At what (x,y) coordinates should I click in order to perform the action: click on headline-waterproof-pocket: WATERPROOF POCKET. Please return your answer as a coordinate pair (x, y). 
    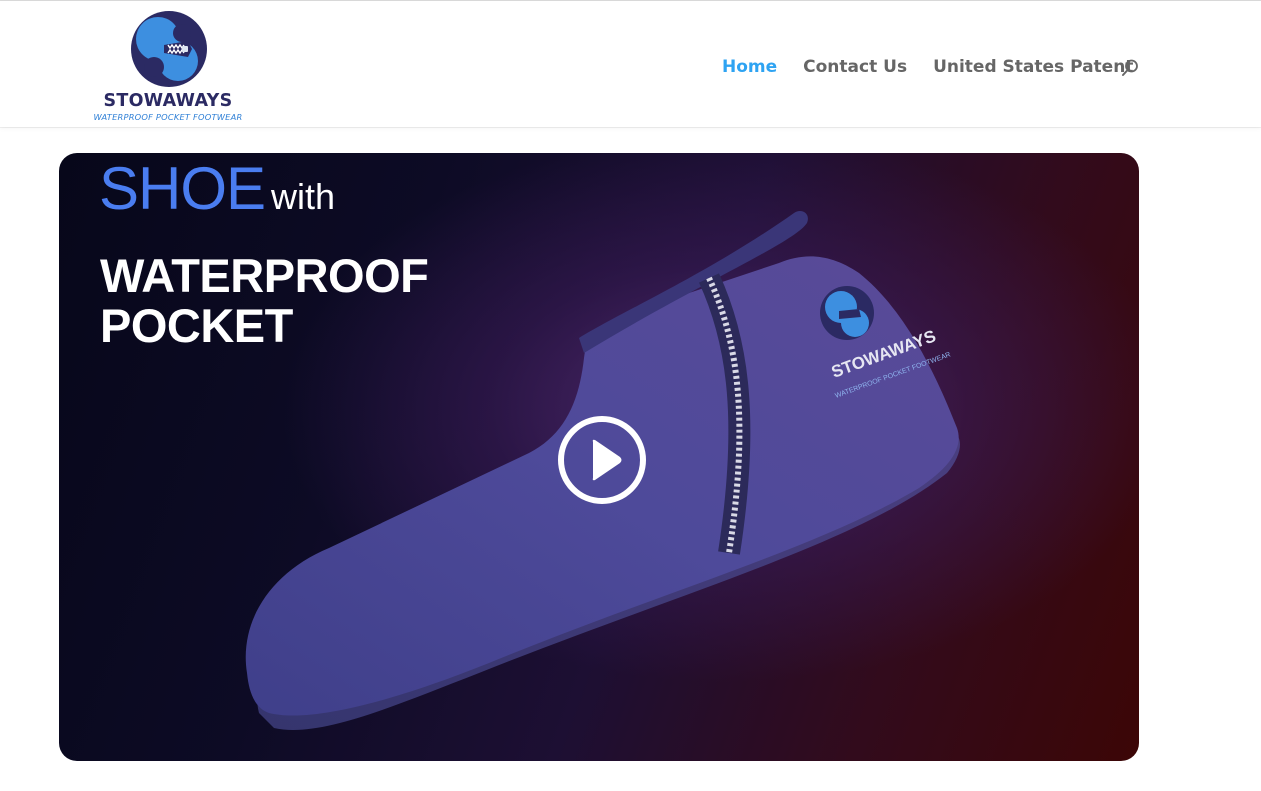
    Looking at the image, I should click on (264, 300).